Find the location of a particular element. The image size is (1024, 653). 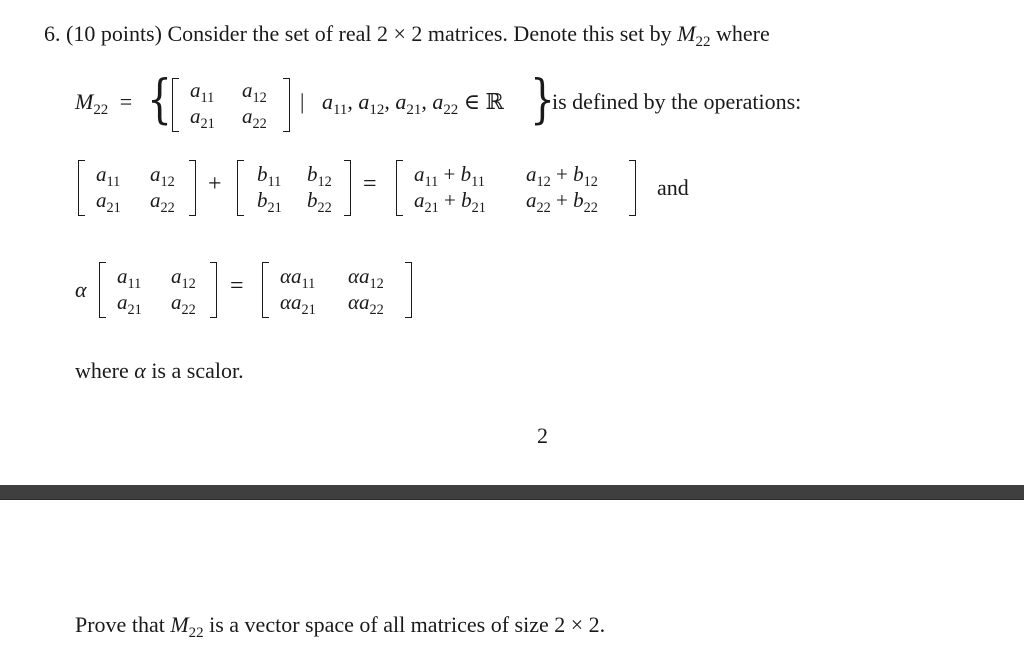

note-pre: where is located at coordinates (102, 370).